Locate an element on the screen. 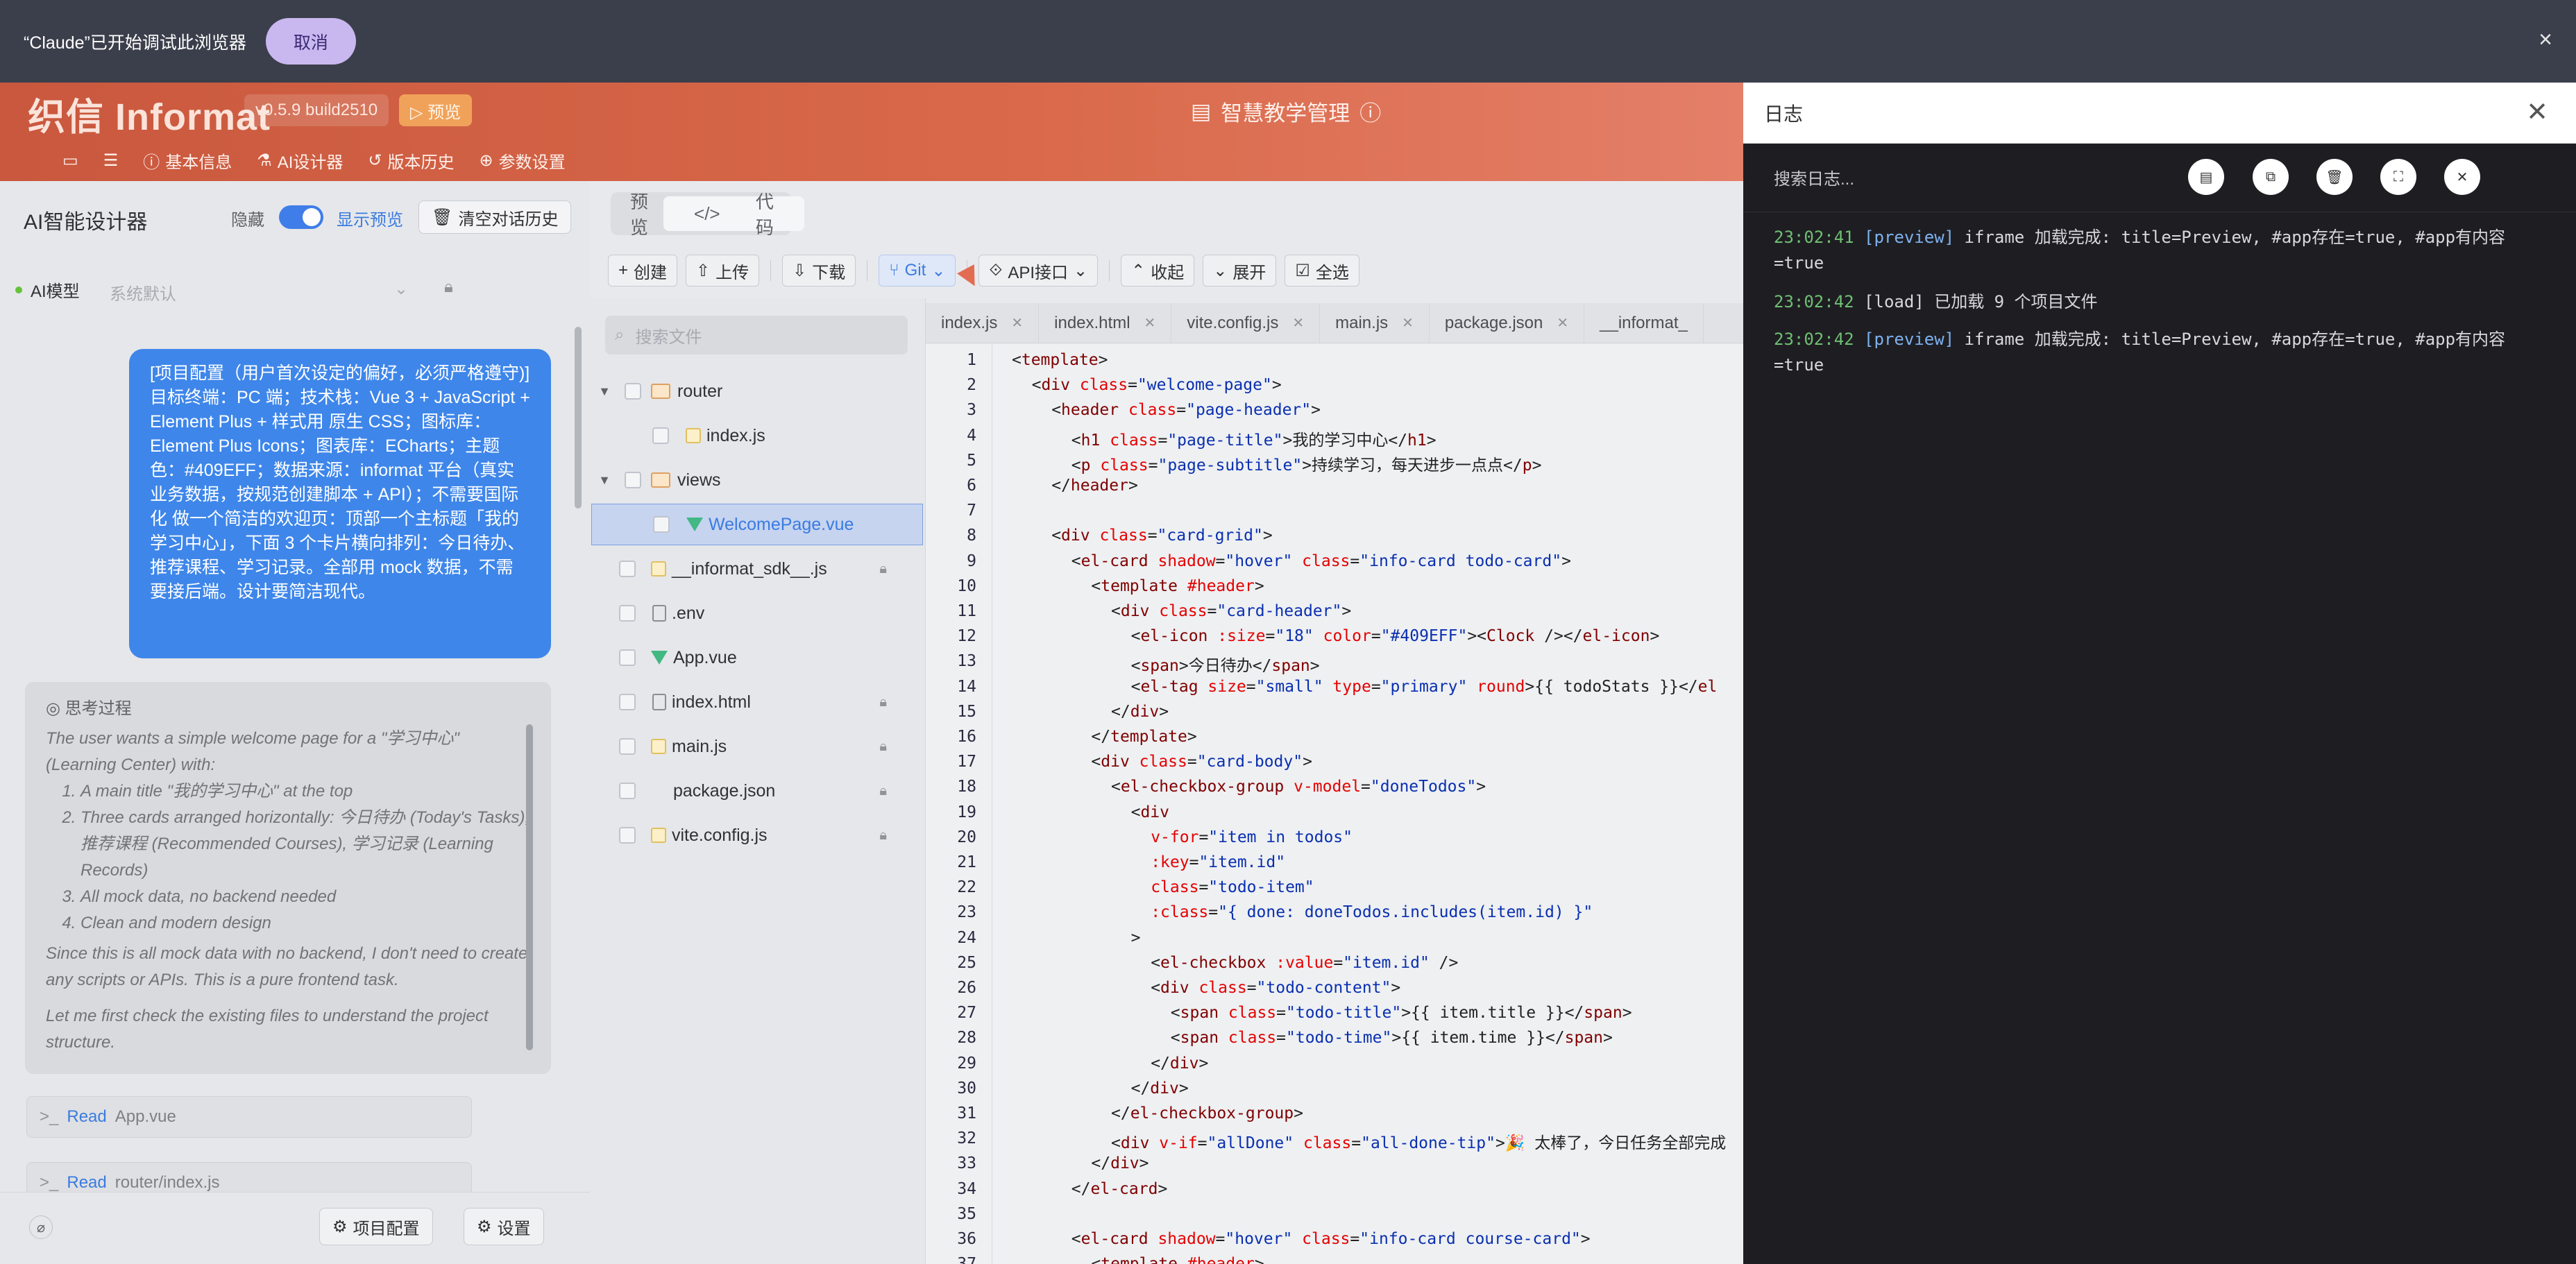 This screenshot has height=1264, width=2576. tree-file-sdk: __informat_sdk__.js 🔒︎ is located at coordinates (757, 569).